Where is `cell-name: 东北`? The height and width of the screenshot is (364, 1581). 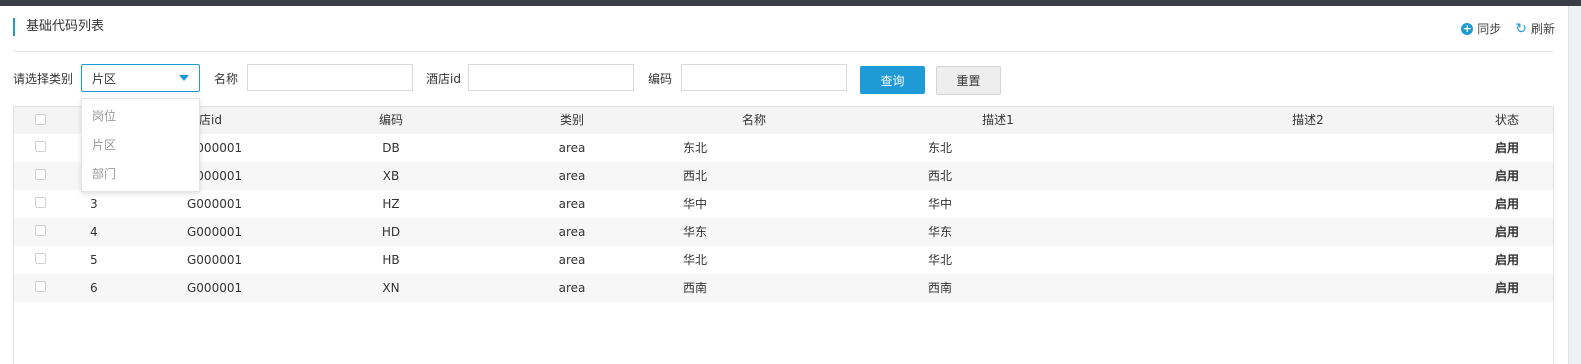 cell-name: 东北 is located at coordinates (695, 148).